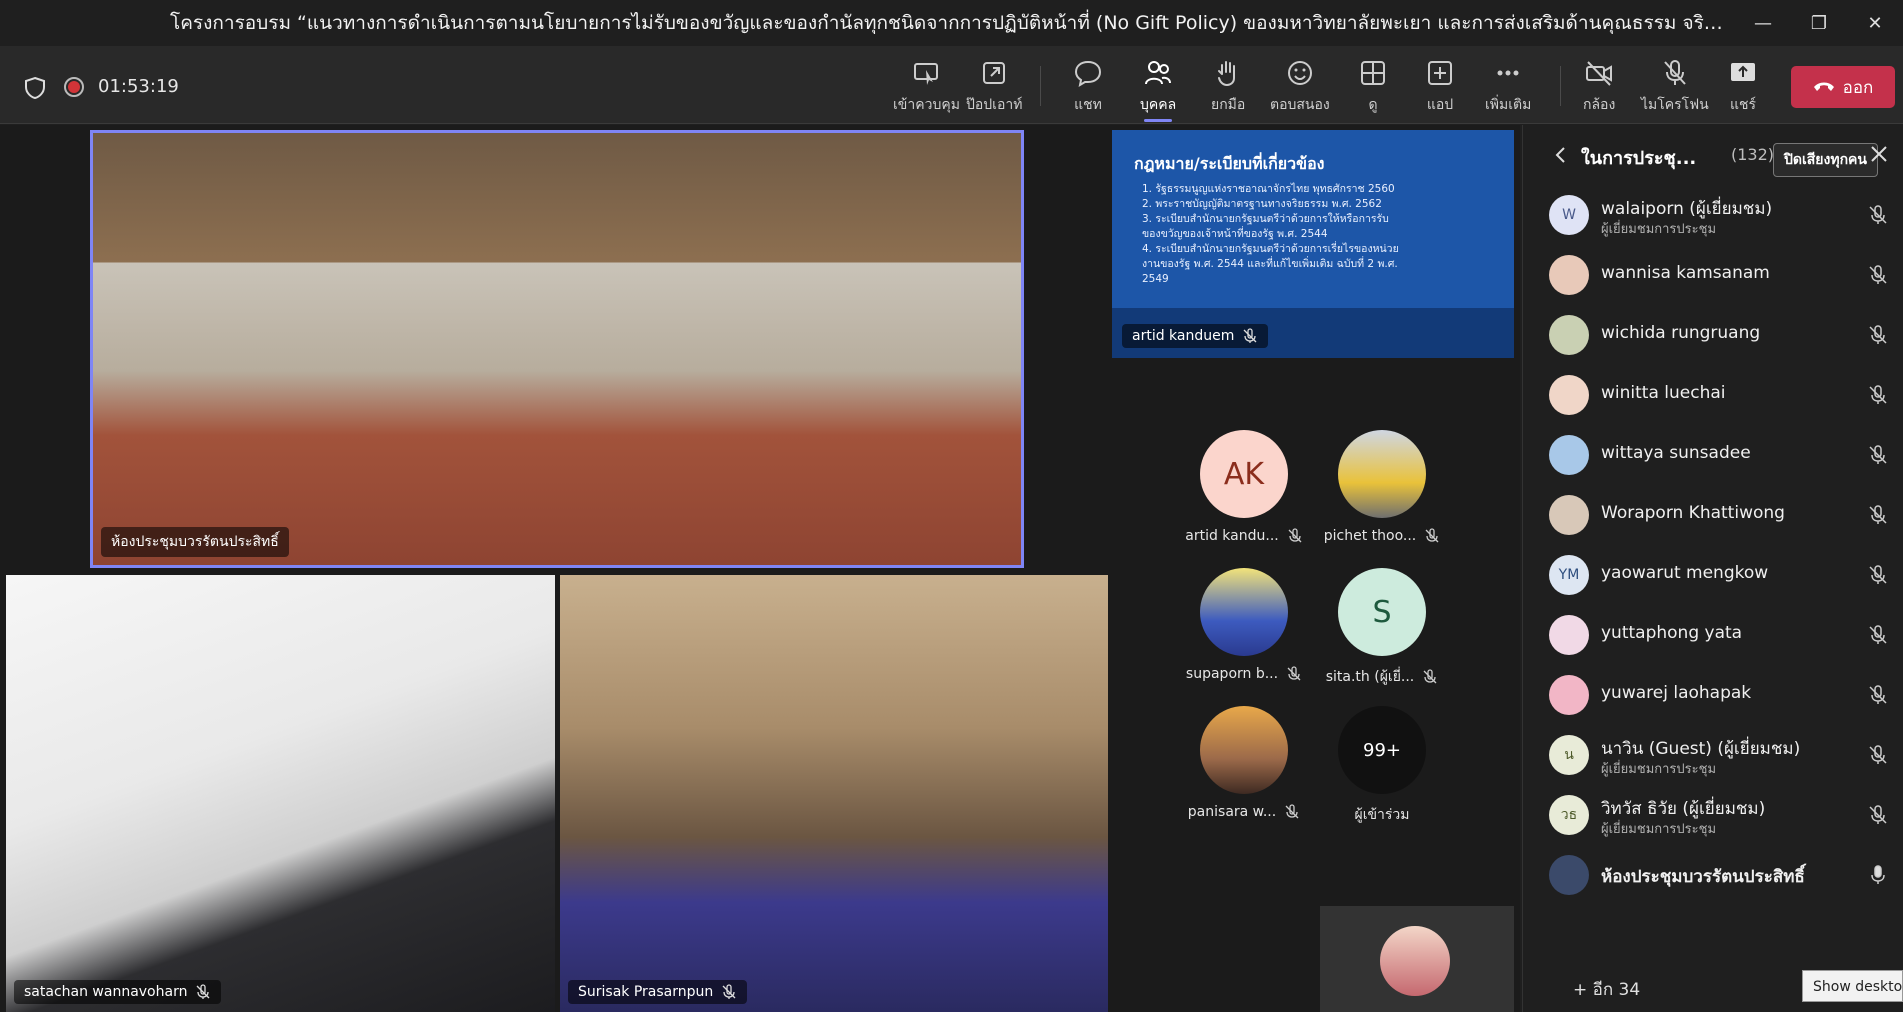 This screenshot has width=1903, height=1012. What do you see at coordinates (1599, 87) in the screenshot?
I see `camera-button: กล้อง` at bounding box center [1599, 87].